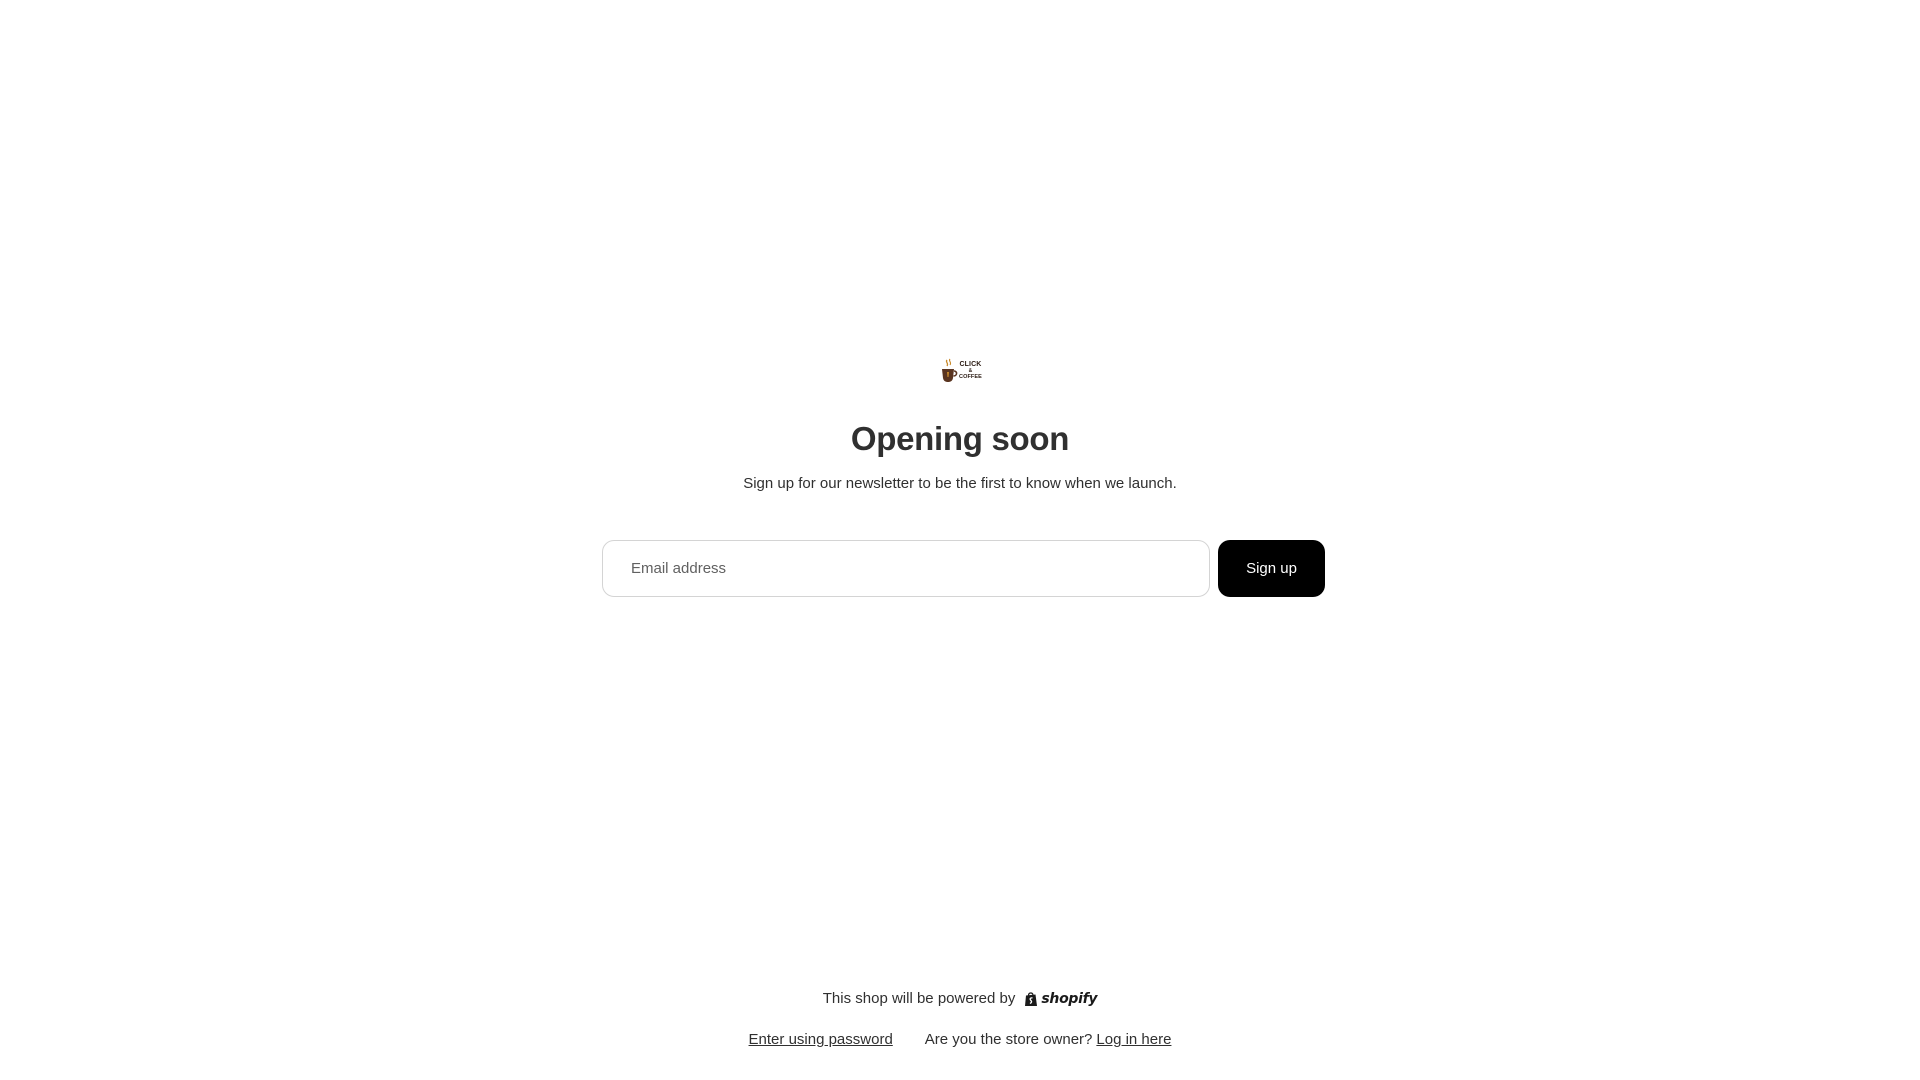 This screenshot has width=1920, height=1080. What do you see at coordinates (950, 370) in the screenshot?
I see `coffee-cup-icon` at bounding box center [950, 370].